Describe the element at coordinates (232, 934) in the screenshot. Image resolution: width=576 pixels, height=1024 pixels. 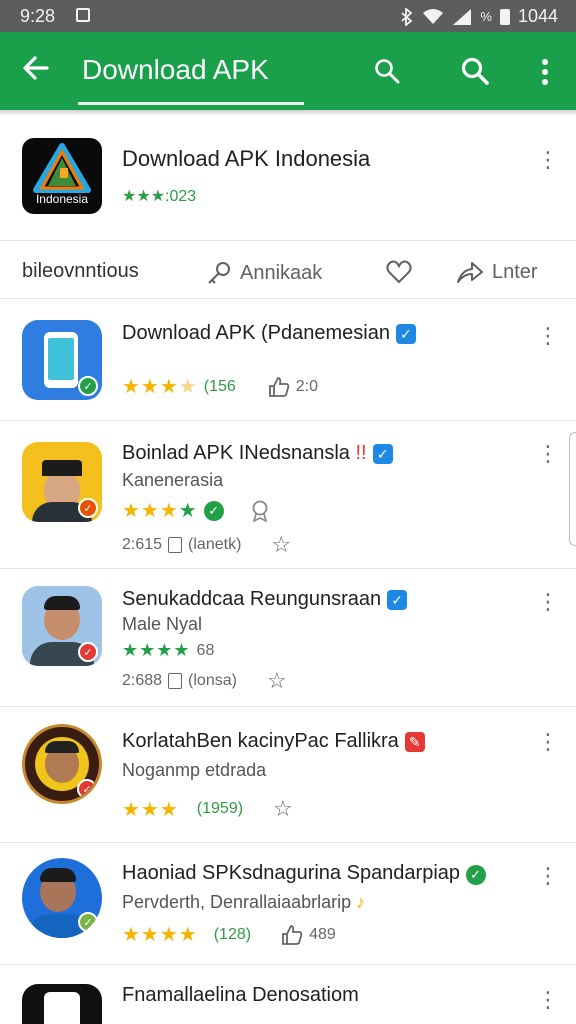
I see `rating-count: (128)` at that location.